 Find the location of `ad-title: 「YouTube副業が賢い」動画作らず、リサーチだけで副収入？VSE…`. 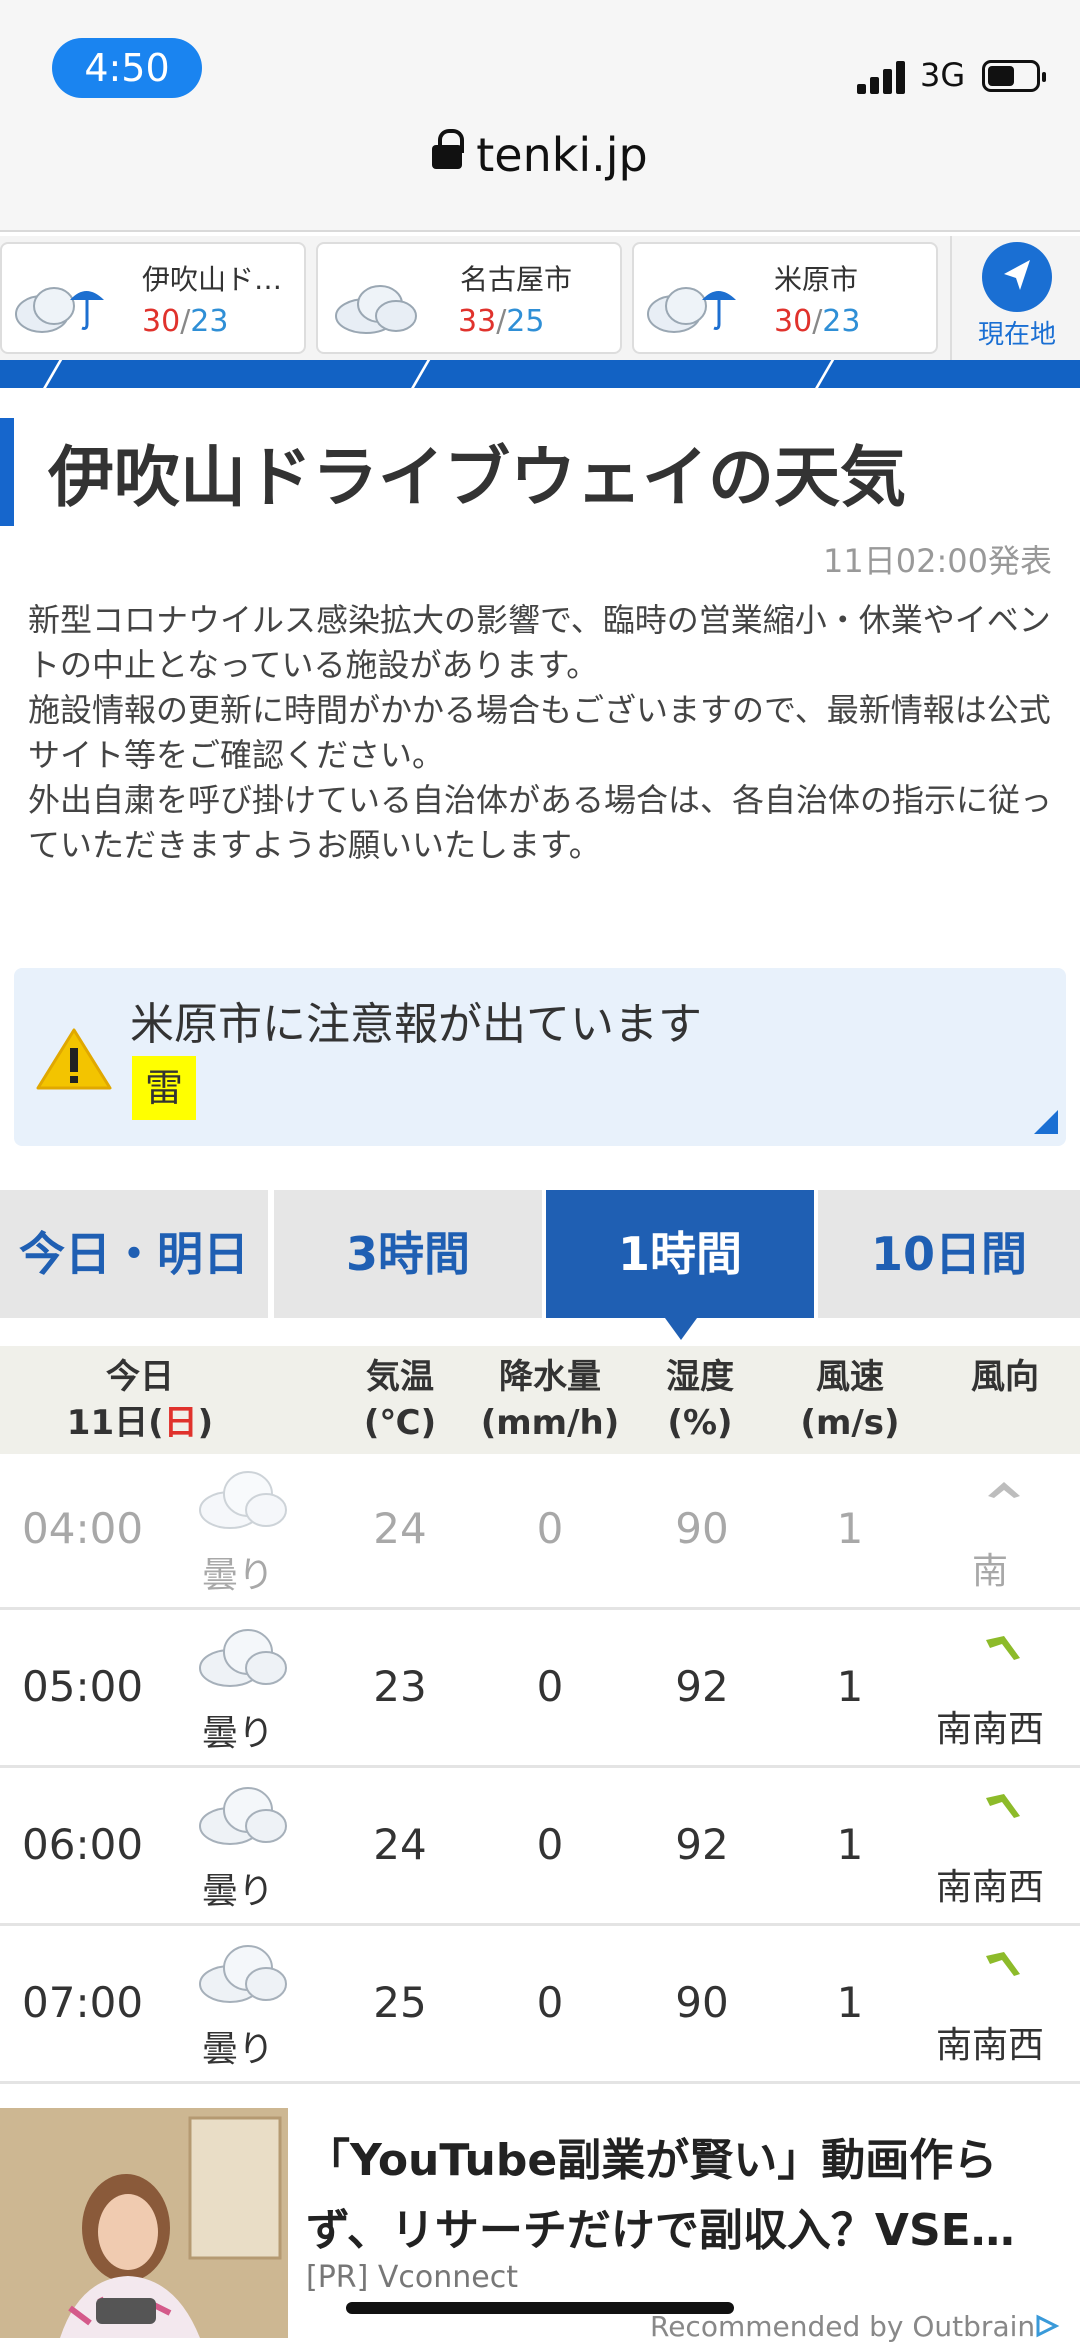

ad-title: 「YouTube副業が賢い」動画作らず、リサーチだけで副収入？VSE… is located at coordinates (660, 2195).